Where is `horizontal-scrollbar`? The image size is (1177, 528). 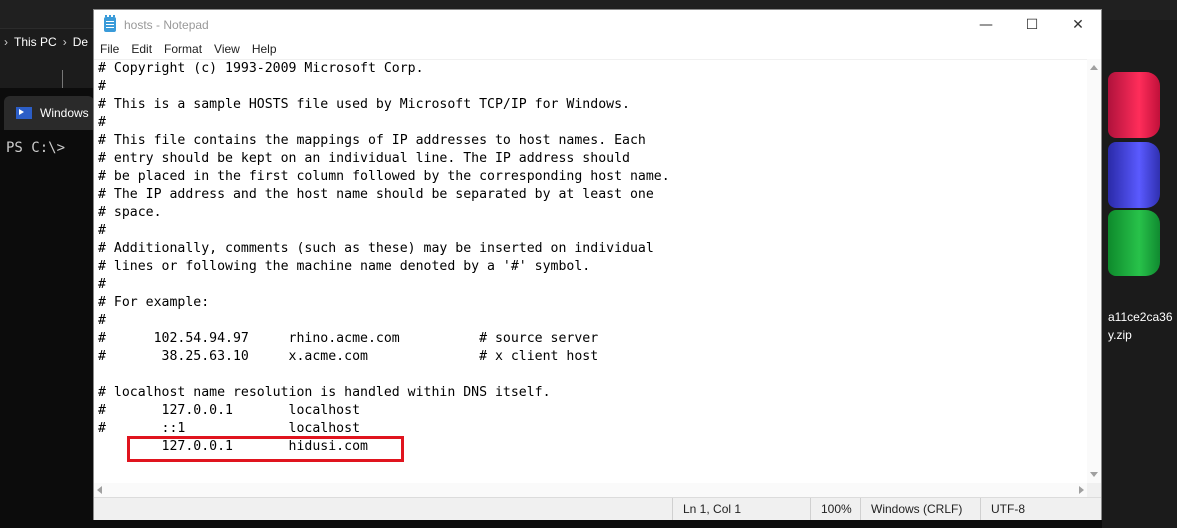 horizontal-scrollbar is located at coordinates (590, 490).